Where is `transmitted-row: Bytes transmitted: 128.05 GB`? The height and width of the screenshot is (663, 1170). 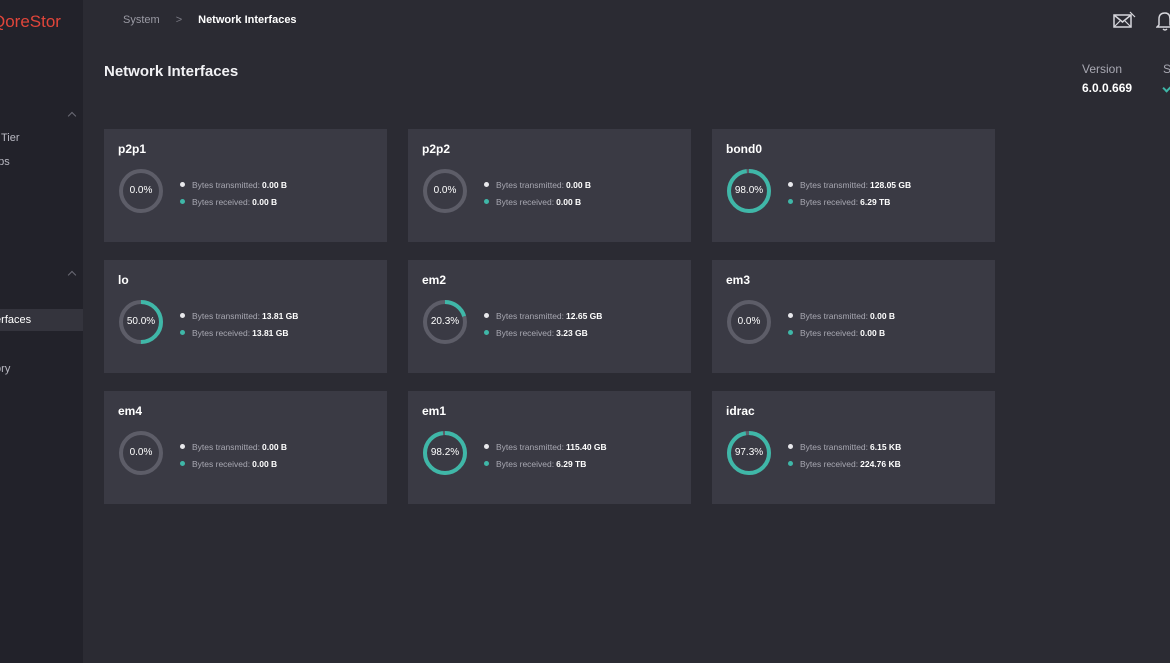
transmitted-row: Bytes transmitted: 128.05 GB is located at coordinates (849, 184).